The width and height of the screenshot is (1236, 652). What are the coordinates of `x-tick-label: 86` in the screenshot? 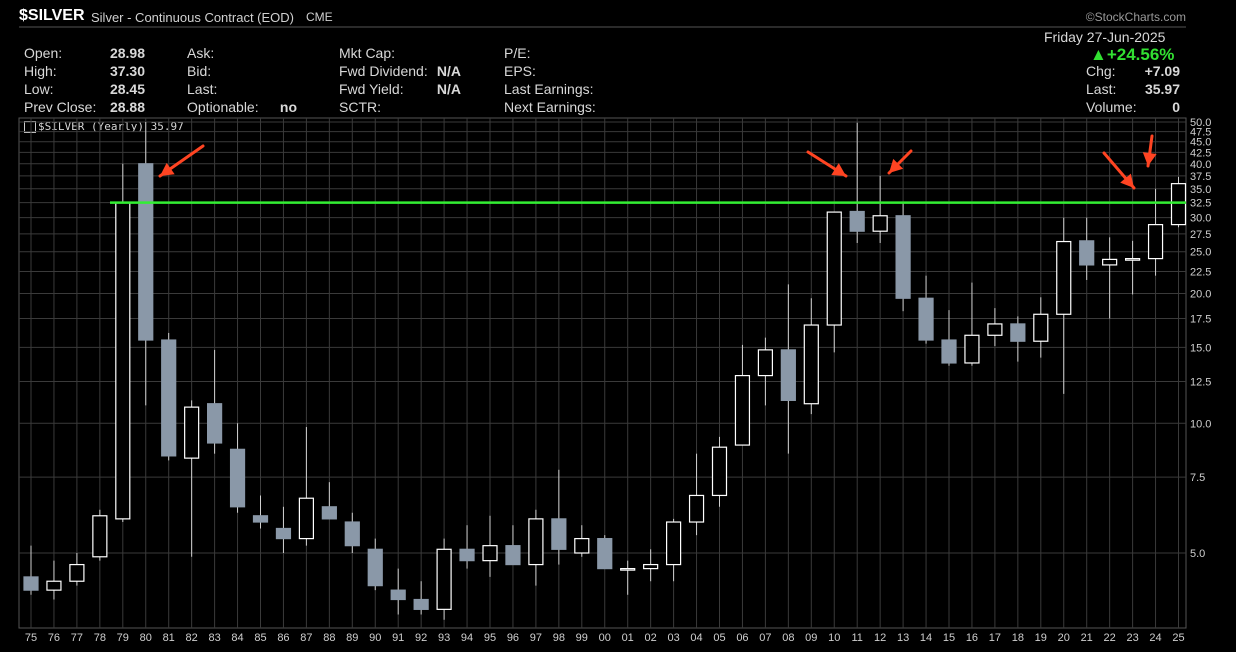 It's located at (283, 638).